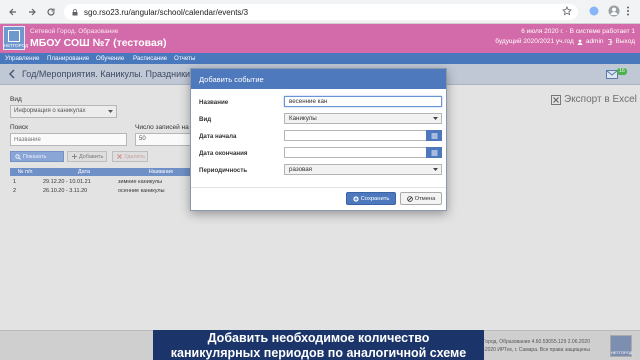 This screenshot has width=640, height=360. I want to click on name-input: весенние кан, so click(363, 101).